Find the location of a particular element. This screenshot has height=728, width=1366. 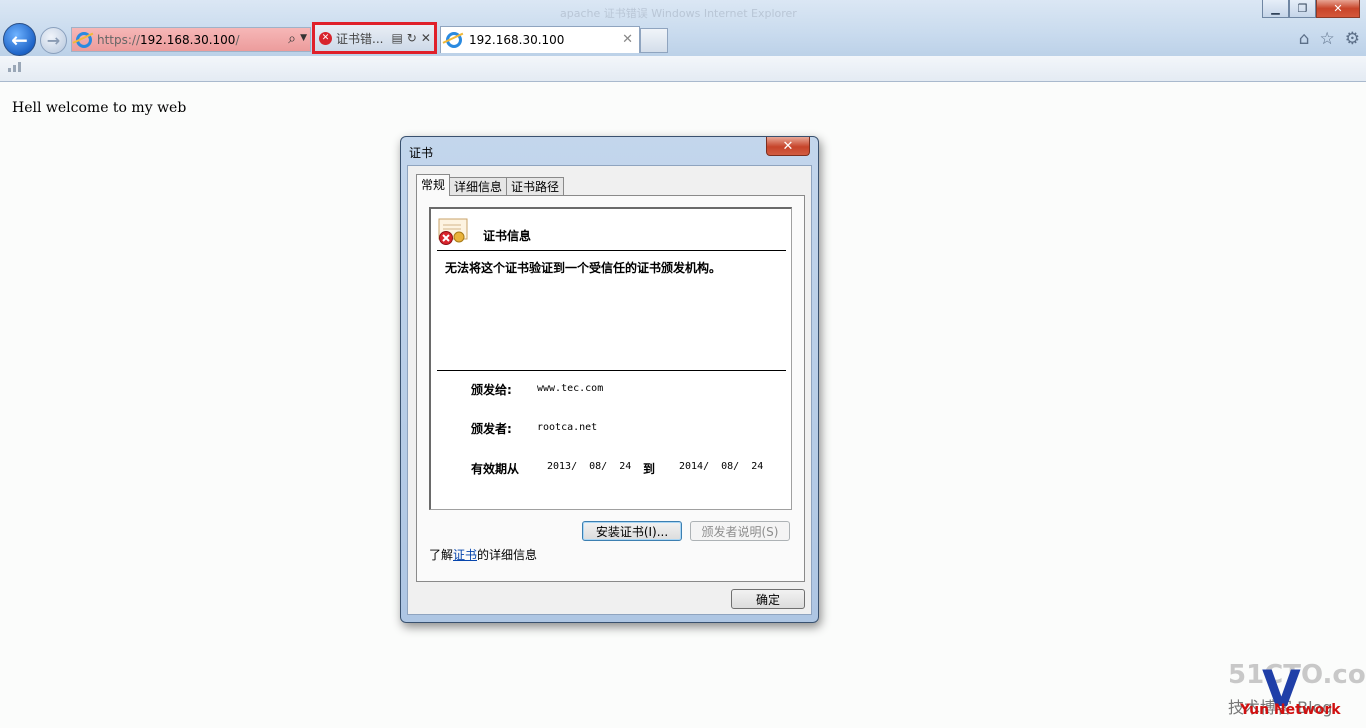

forward-arrow-icon: → is located at coordinates (53, 40).